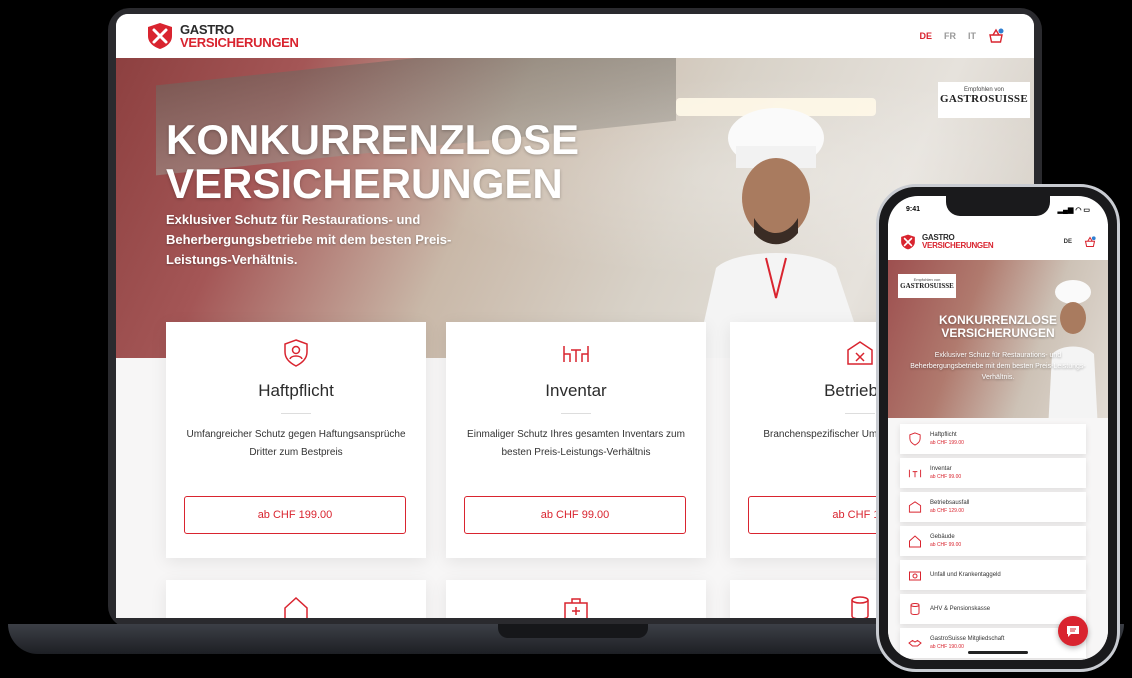  I want to click on list-item: Unfall und Krankentaggeld, so click(993, 575).